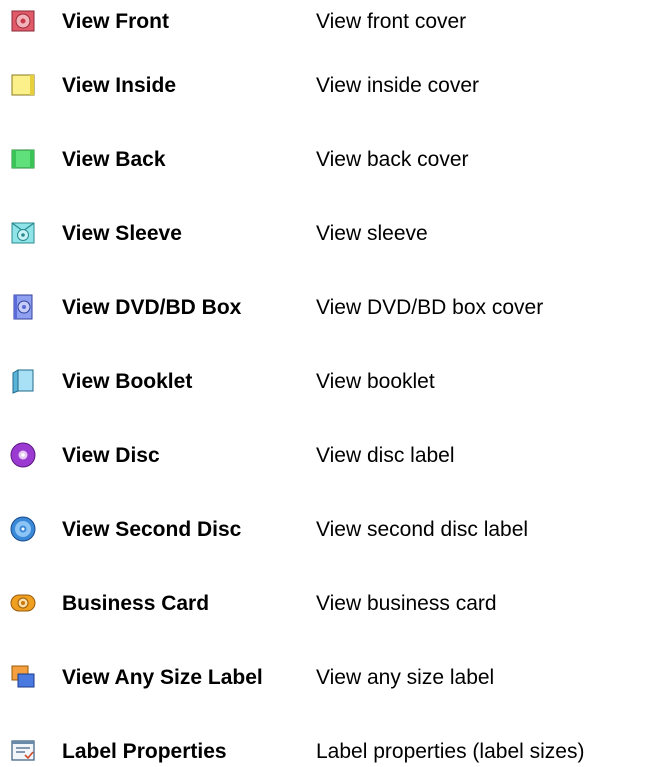 This screenshot has height=767, width=656. I want to click on item-description: View second disc label, so click(422, 529).